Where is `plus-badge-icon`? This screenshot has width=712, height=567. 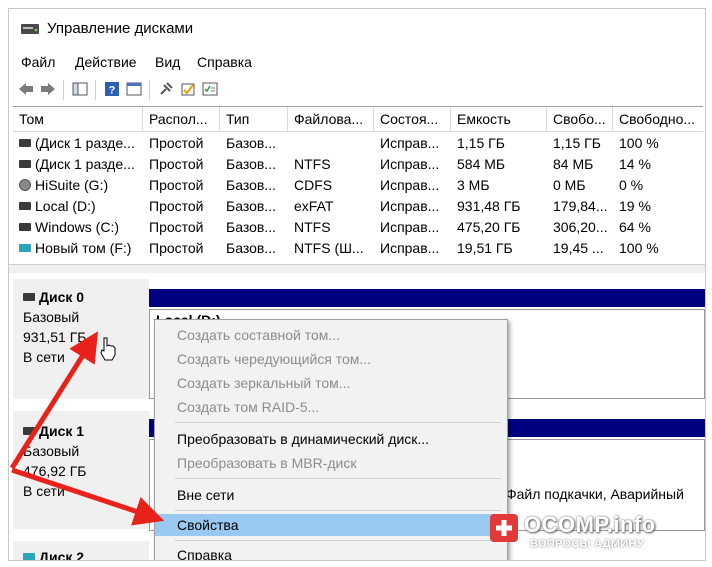
plus-badge-icon is located at coordinates (504, 528).